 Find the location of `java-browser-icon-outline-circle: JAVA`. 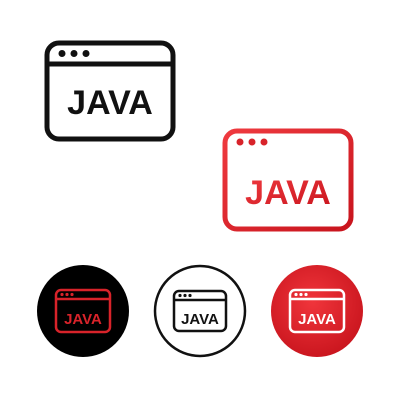

java-browser-icon-outline-circle: JAVA is located at coordinates (200, 311).